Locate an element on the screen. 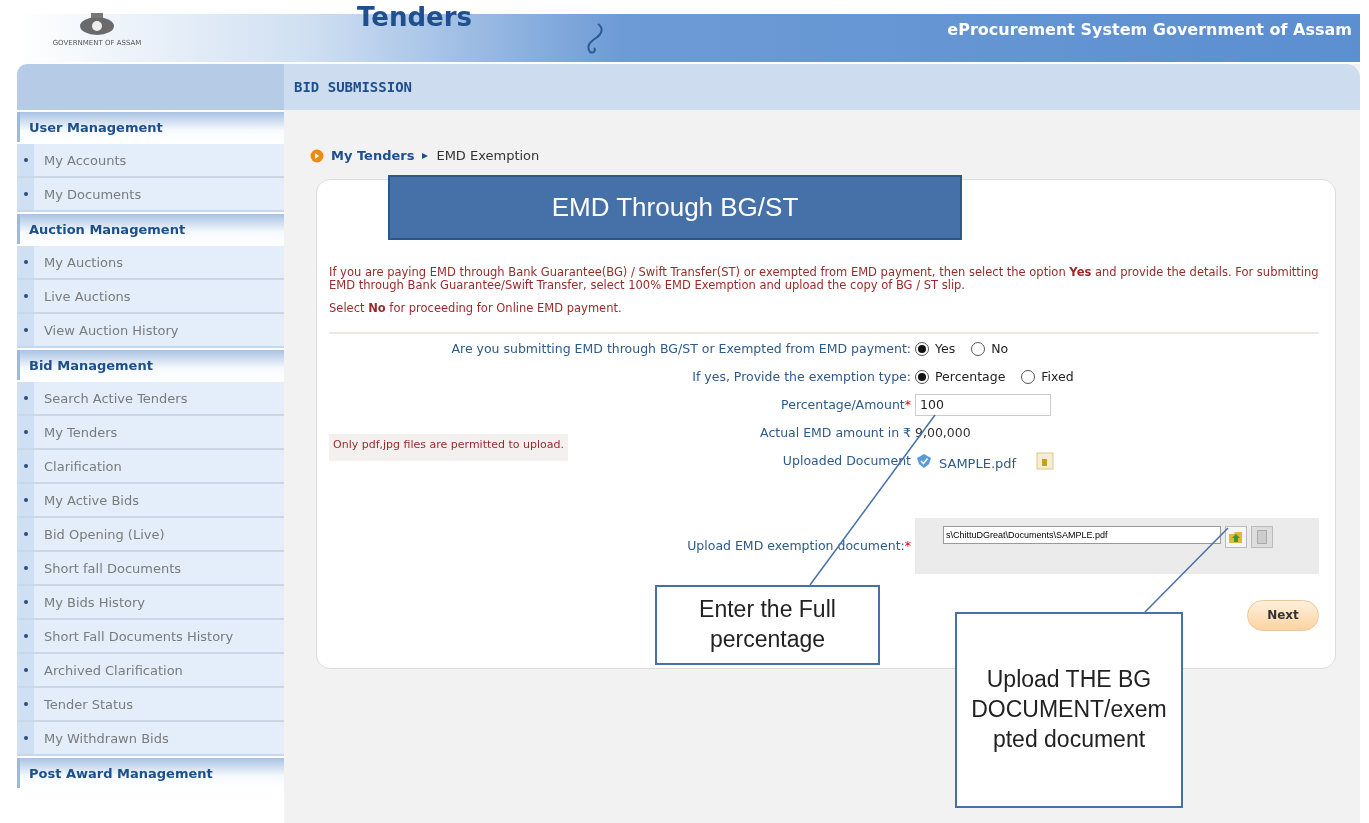 Image resolution: width=1369 pixels, height=823 pixels. notice-text: If you are paying EMD through Bank Guarantee(BG) / Swift Transfer(ST) or exempted from EMD payment, then select the option Yes and provide the details. For submitting EMD through Bank Guarantee/Swift Transfer, select 100% EMD Exemption and upload the copy of BG / ST slip. is located at coordinates (824, 279).